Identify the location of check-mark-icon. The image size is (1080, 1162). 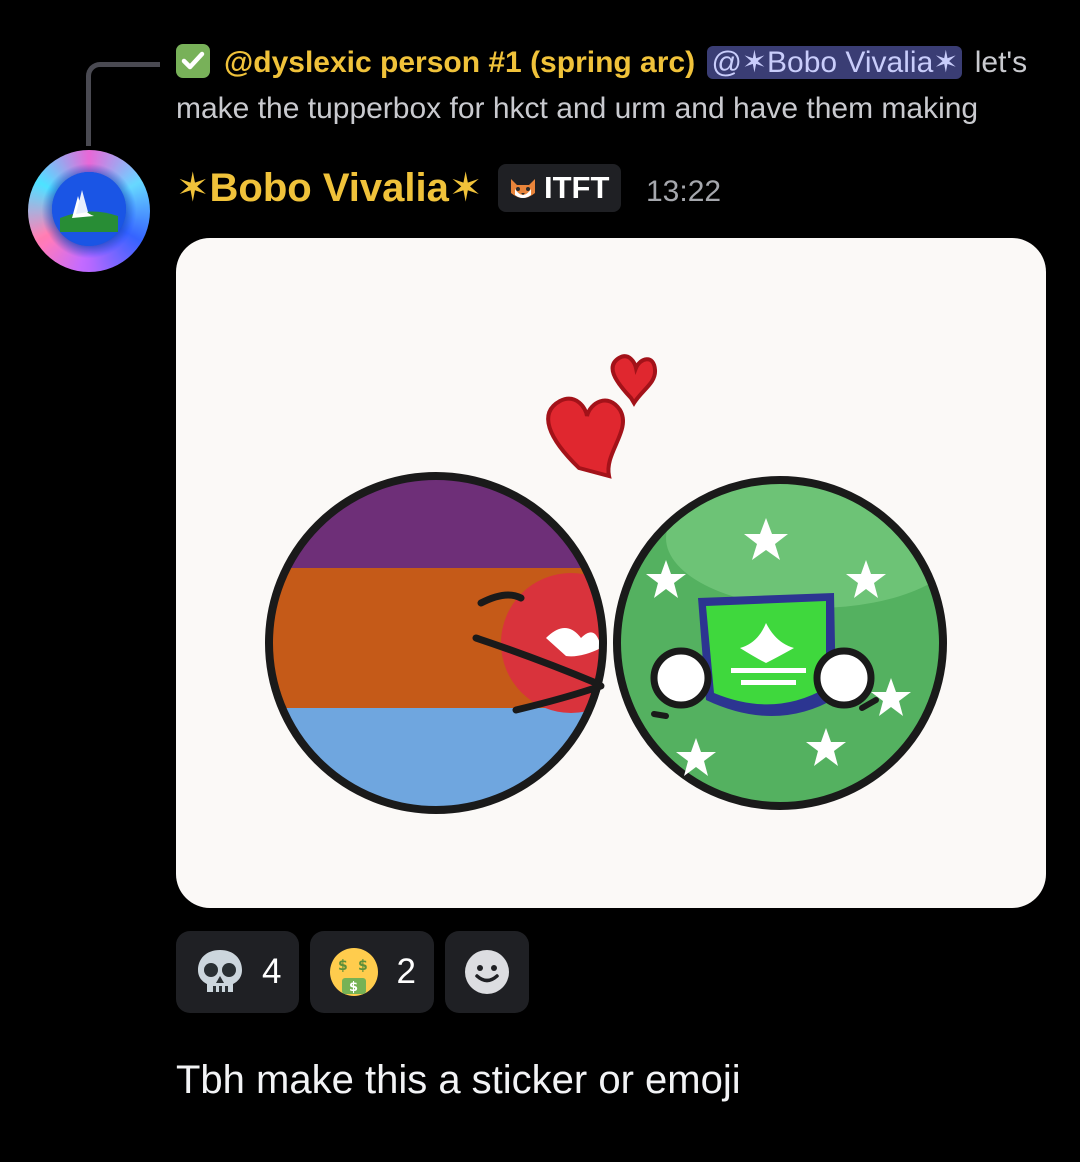
(193, 61).